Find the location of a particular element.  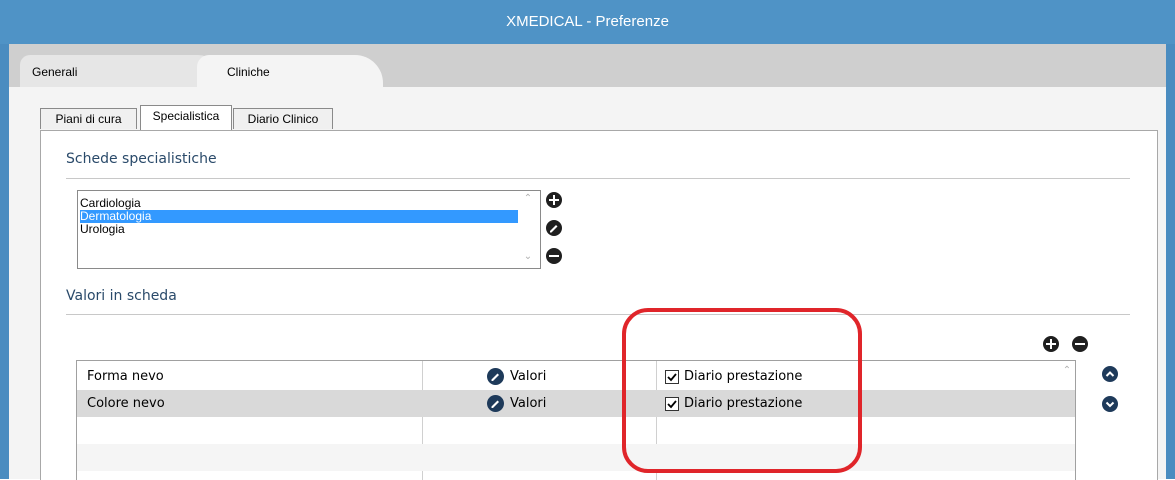

move-up-button is located at coordinates (1110, 374).